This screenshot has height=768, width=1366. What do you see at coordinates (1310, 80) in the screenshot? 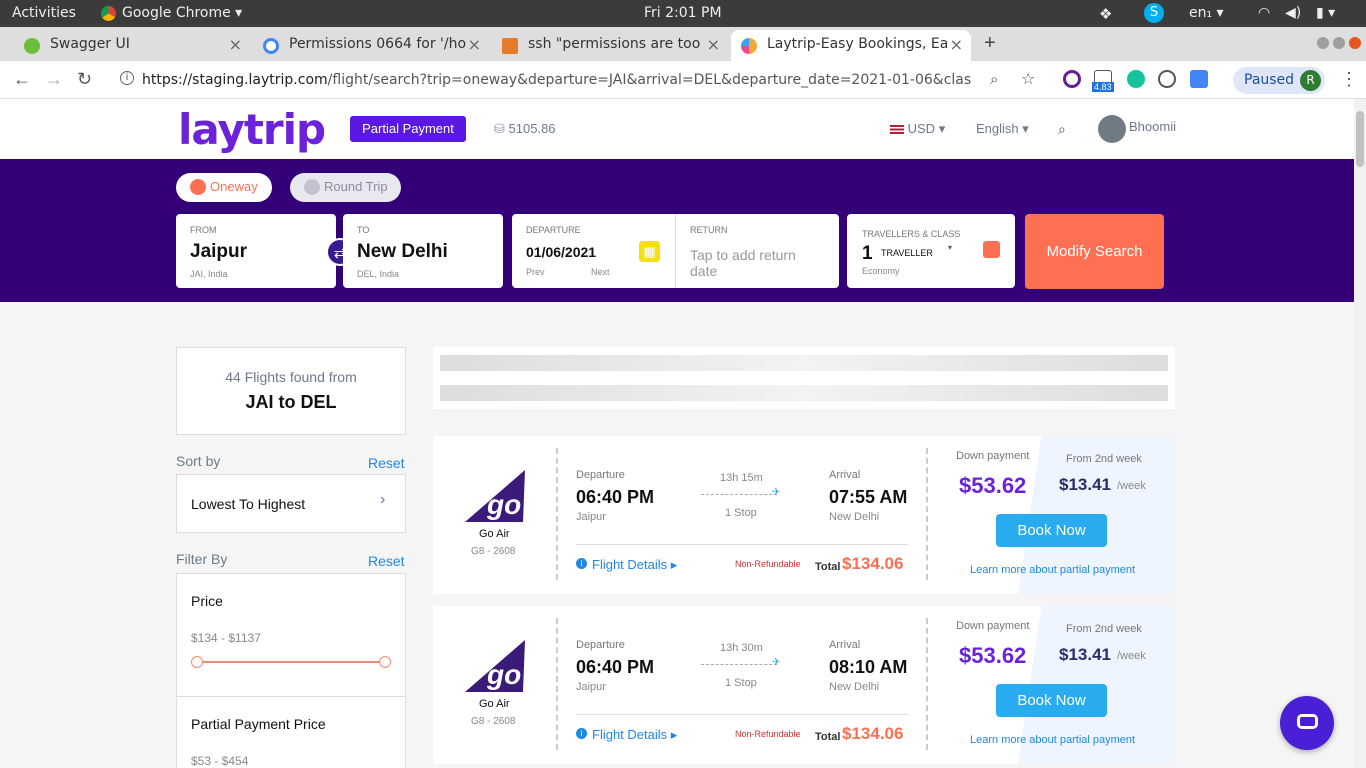
I see `avatar: R` at bounding box center [1310, 80].